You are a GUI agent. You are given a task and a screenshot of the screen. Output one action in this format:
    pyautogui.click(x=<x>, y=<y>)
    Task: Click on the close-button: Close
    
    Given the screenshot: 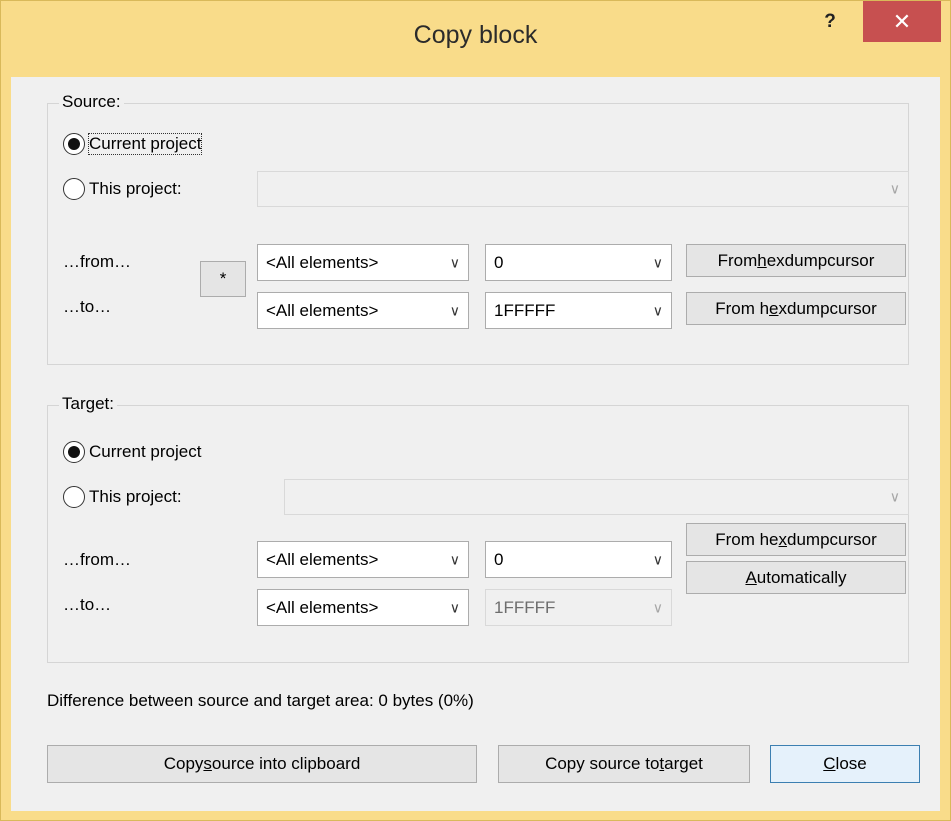 What is the action you would take?
    pyautogui.click(x=845, y=764)
    